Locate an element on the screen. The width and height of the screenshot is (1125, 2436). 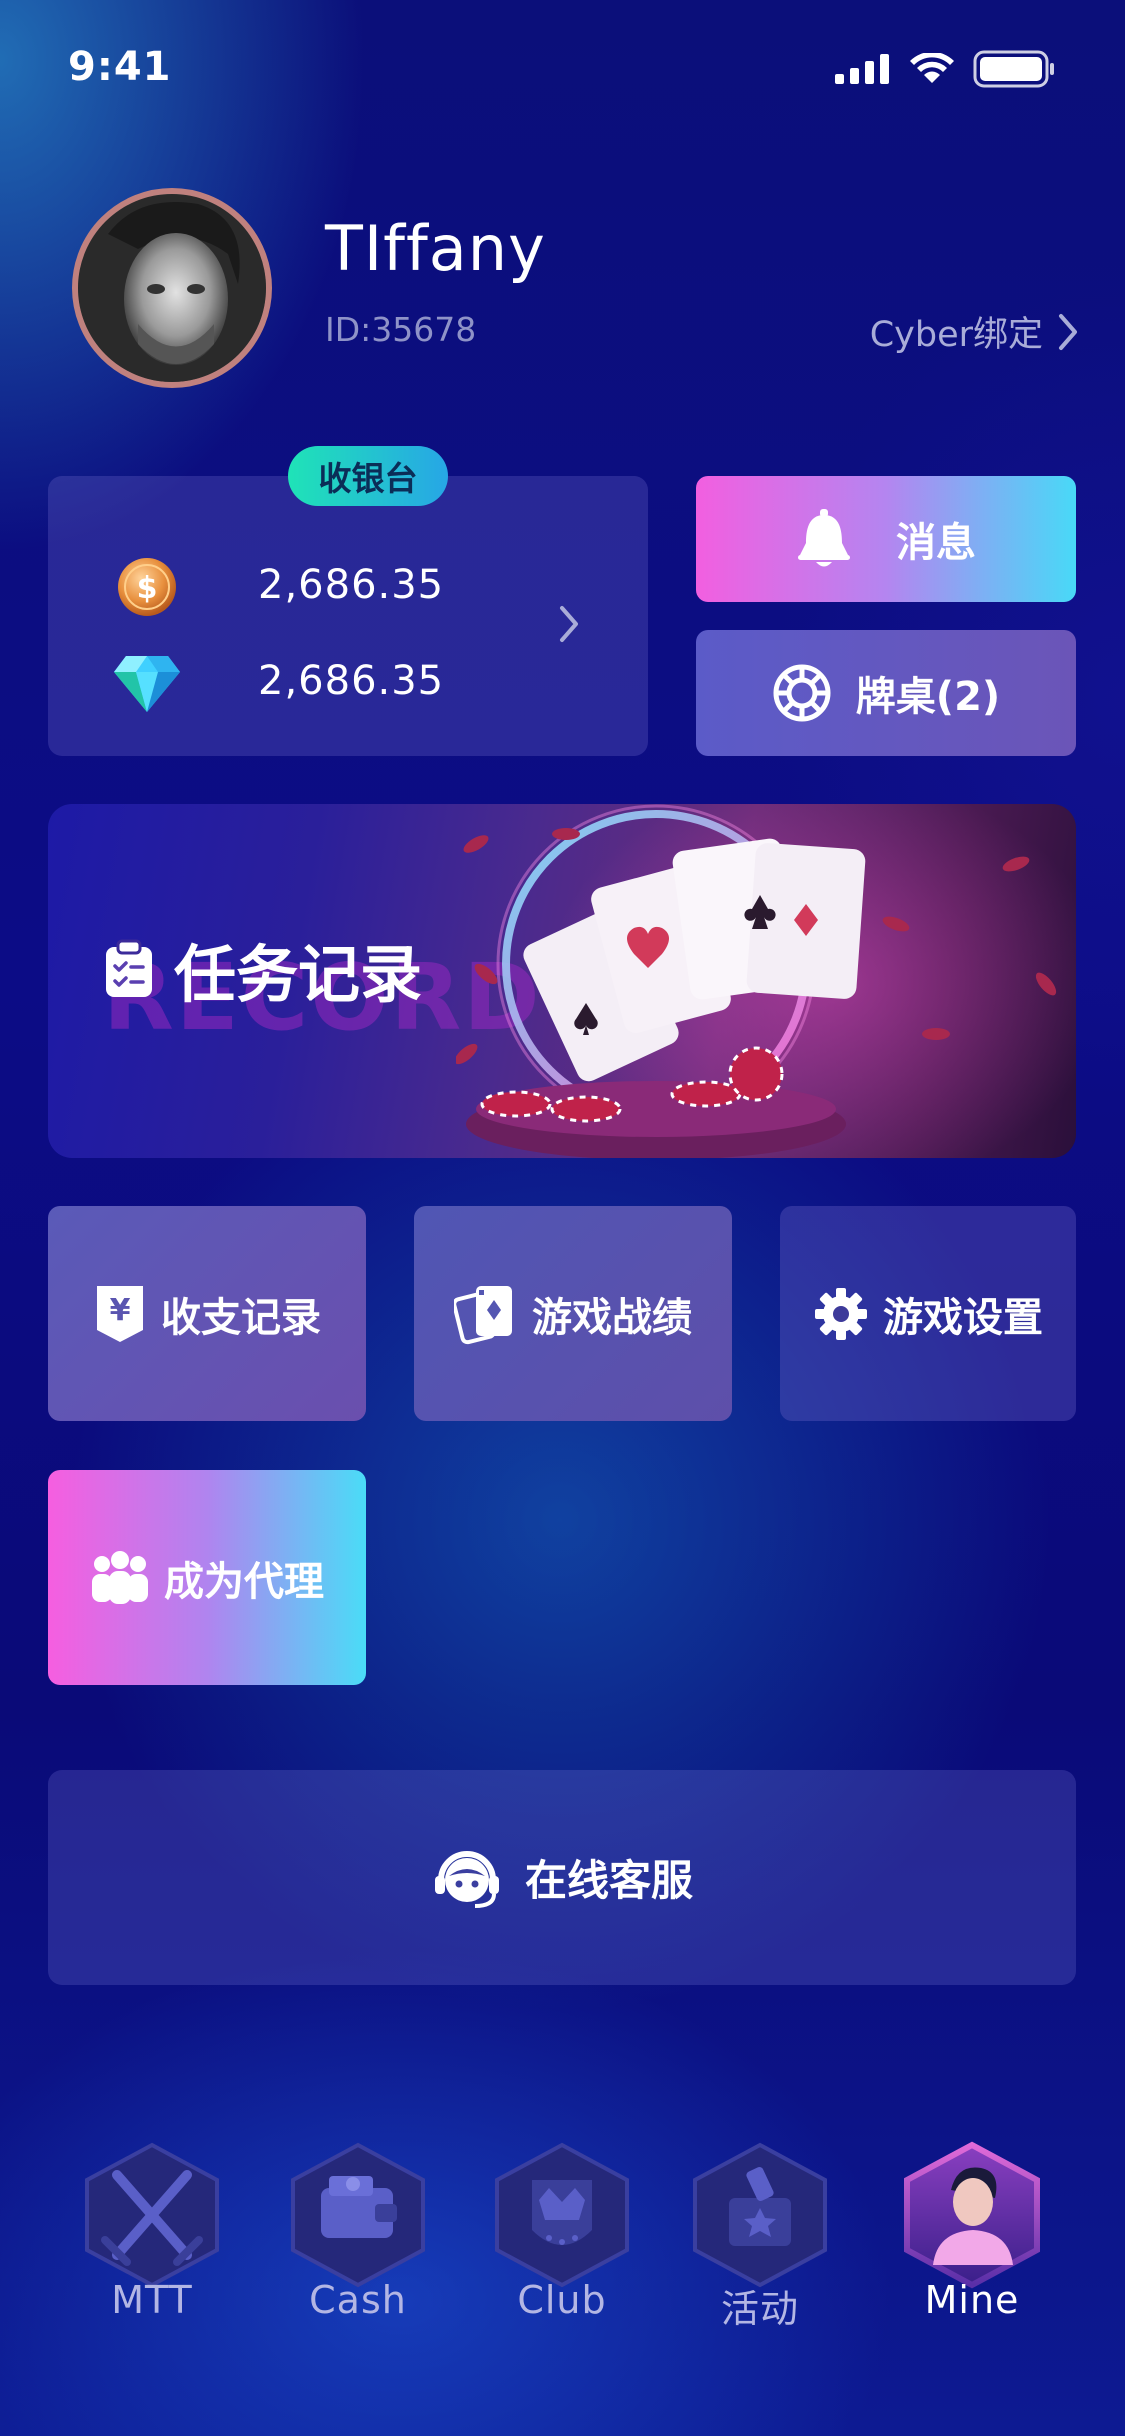
yen-document-icon: ¥ is located at coordinates (120, 1313).